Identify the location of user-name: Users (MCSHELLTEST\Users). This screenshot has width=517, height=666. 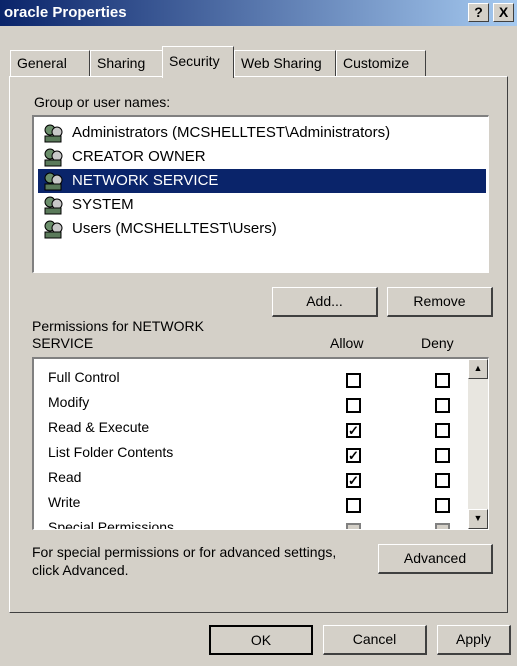
(174, 228).